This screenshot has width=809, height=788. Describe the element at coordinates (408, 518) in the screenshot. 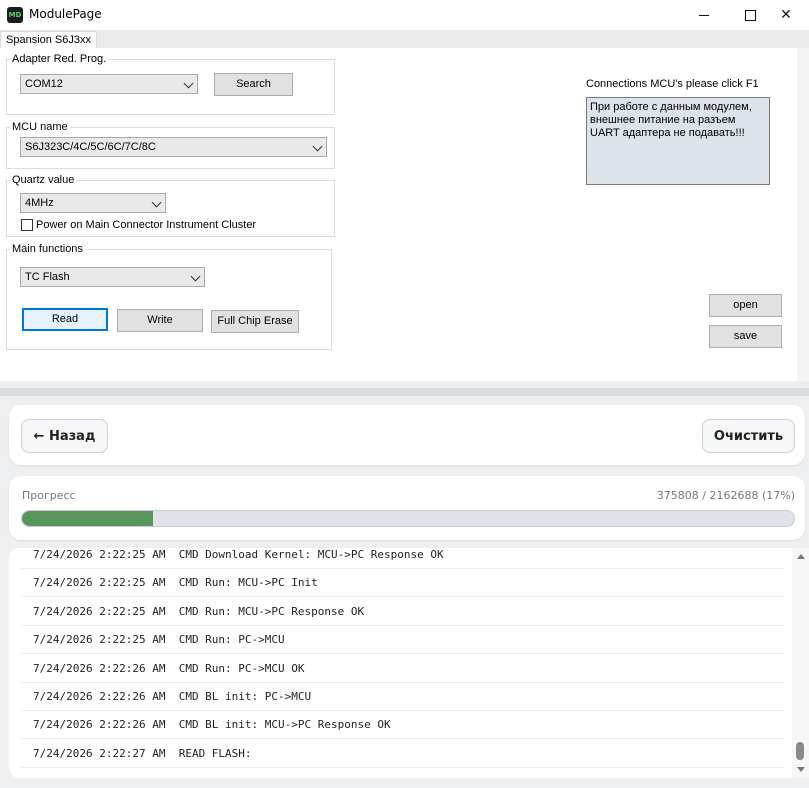

I see `progress-bar` at that location.